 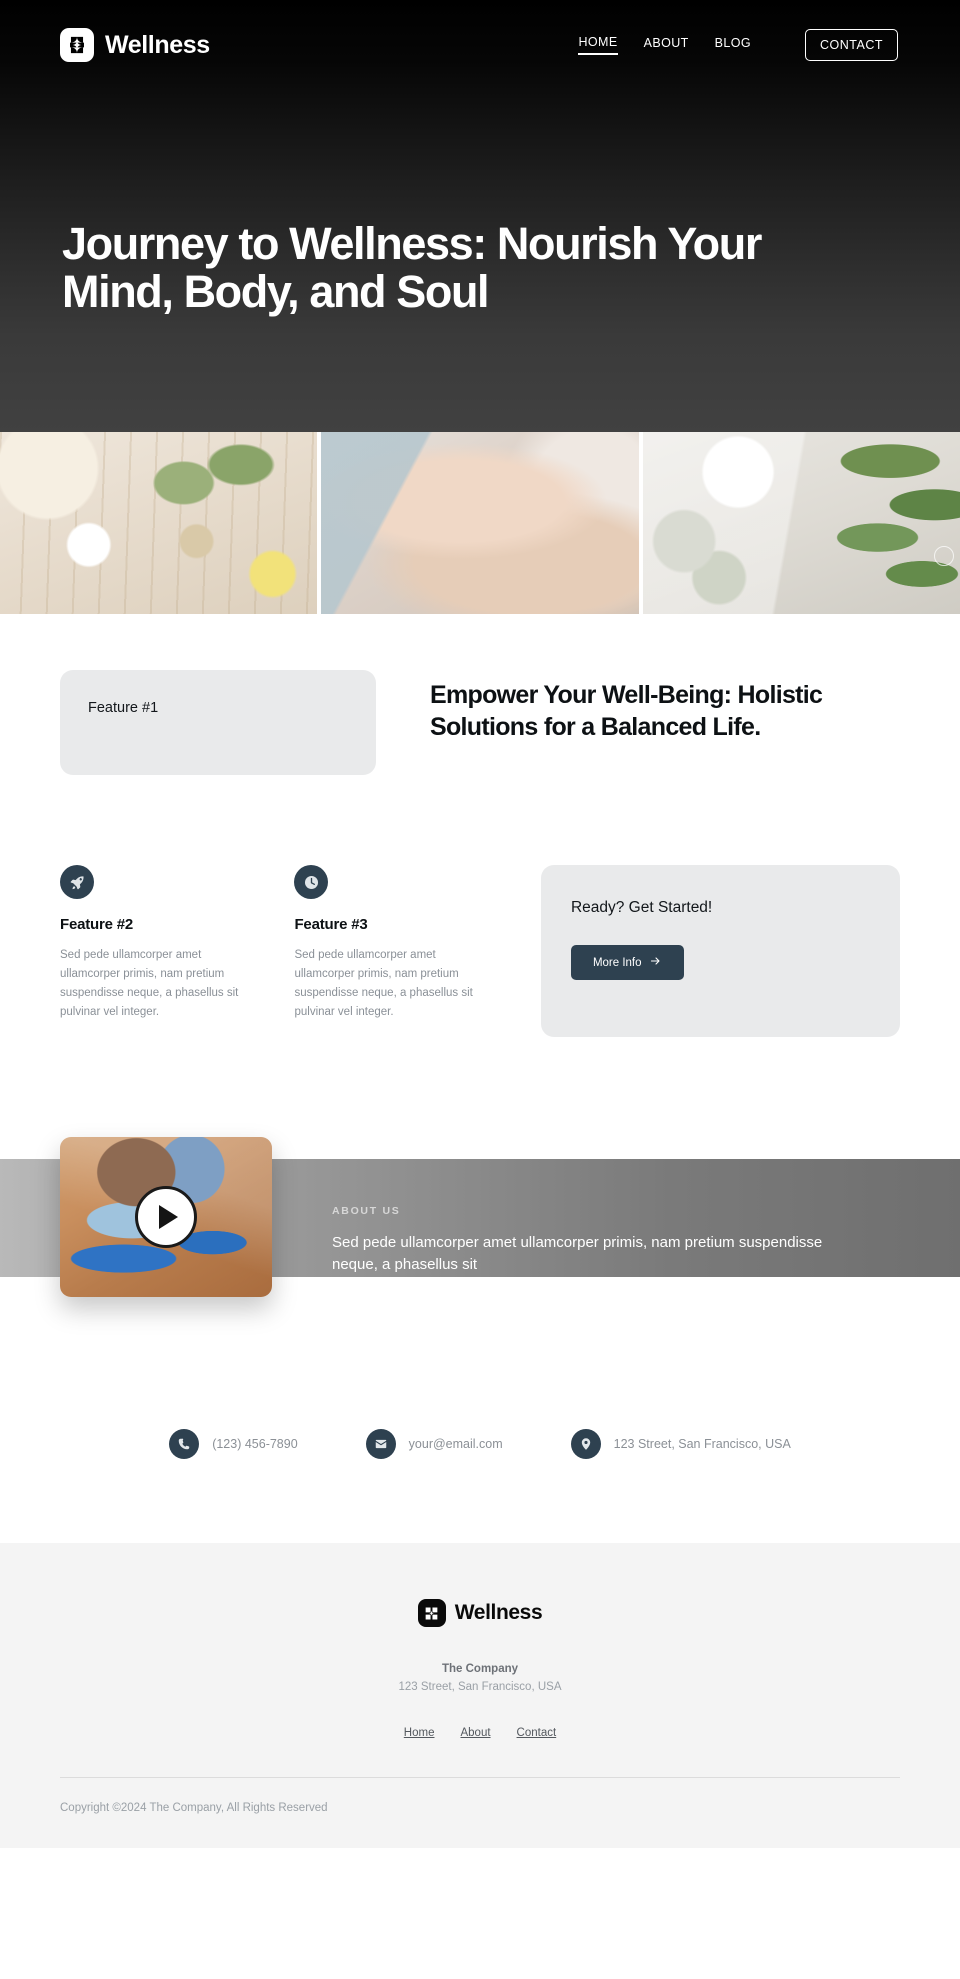 I want to click on envelope-icon, so click(x=380, y=1444).